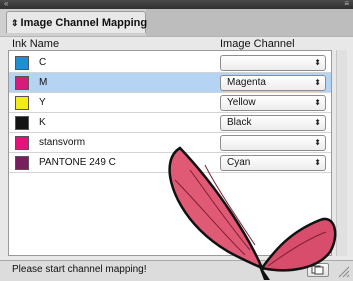 This screenshot has height=281, width=353. Describe the element at coordinates (257, 44) in the screenshot. I see `column-header-image-channel: Image Channel` at that location.